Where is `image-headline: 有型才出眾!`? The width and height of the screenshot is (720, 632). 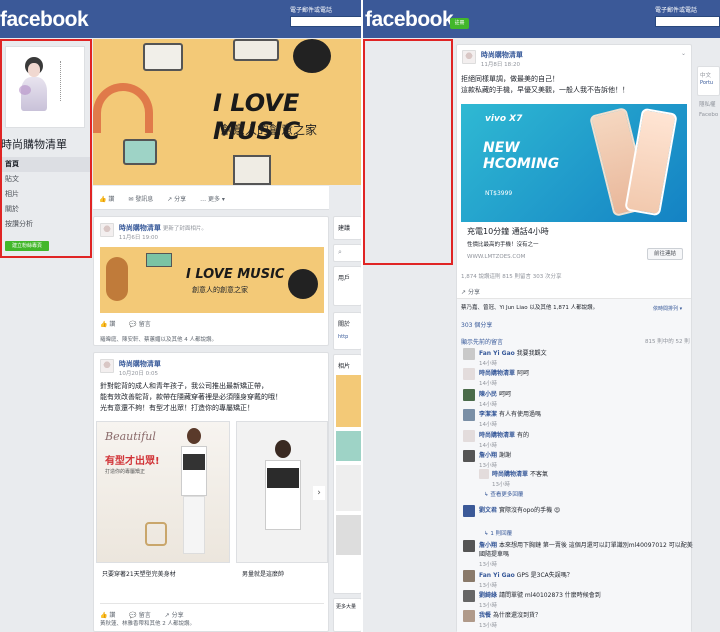
image-headline: 有型才出眾! is located at coordinates (132, 461).